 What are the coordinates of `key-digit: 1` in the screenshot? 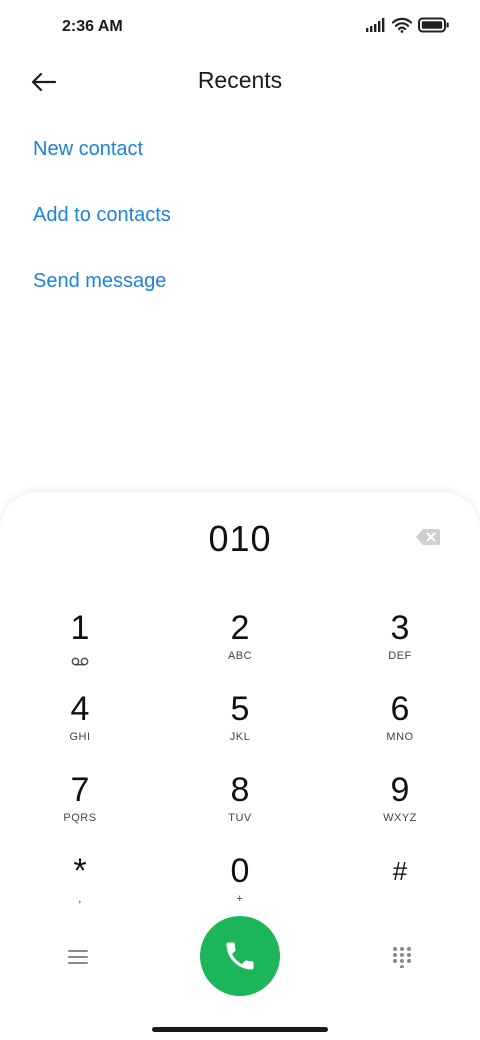 It's located at (80, 628).